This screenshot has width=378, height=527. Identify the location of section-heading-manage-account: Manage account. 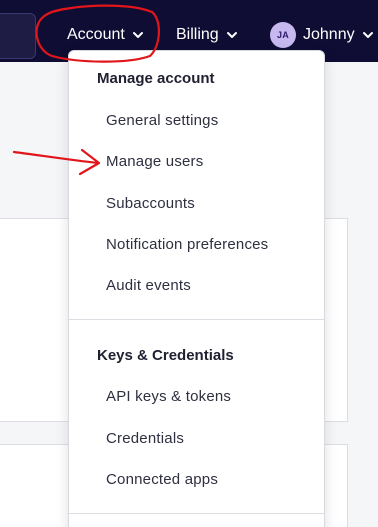
(156, 78).